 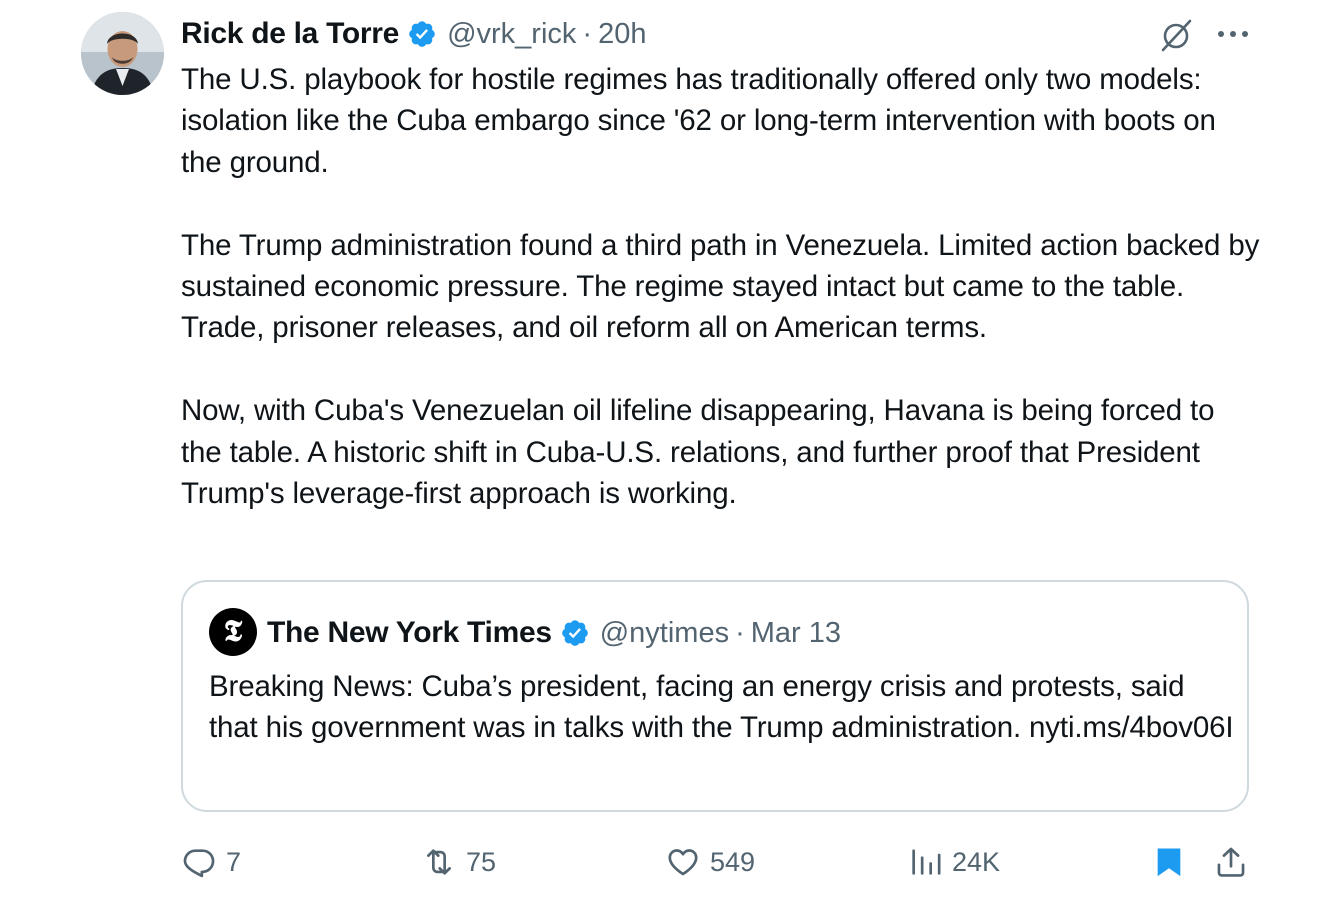 What do you see at coordinates (199, 863) in the screenshot?
I see `reply-icon` at bounding box center [199, 863].